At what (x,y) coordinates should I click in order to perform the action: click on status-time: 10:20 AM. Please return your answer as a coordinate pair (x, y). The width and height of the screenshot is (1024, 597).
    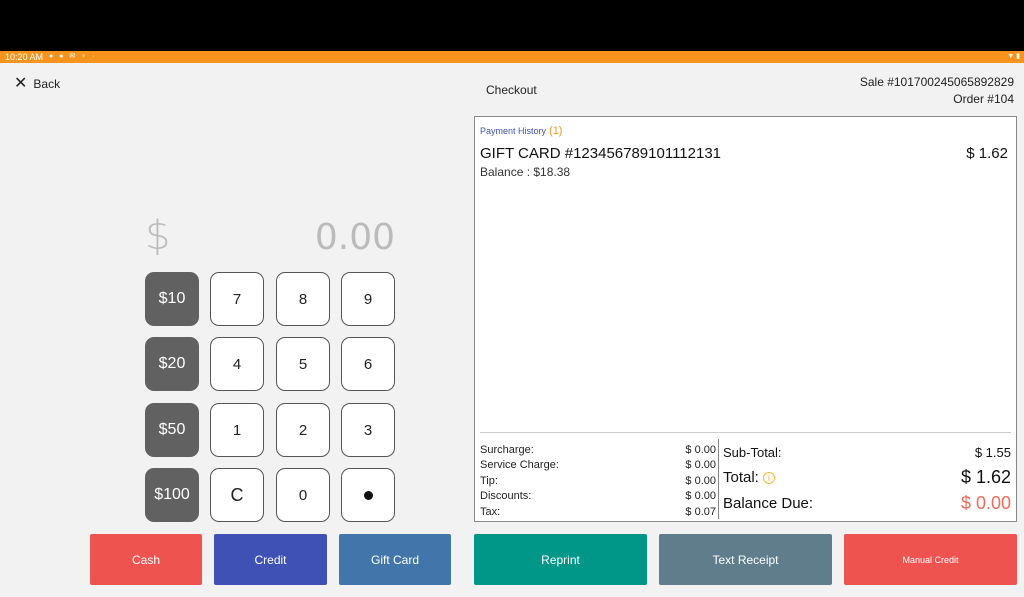
    Looking at the image, I should click on (24, 57).